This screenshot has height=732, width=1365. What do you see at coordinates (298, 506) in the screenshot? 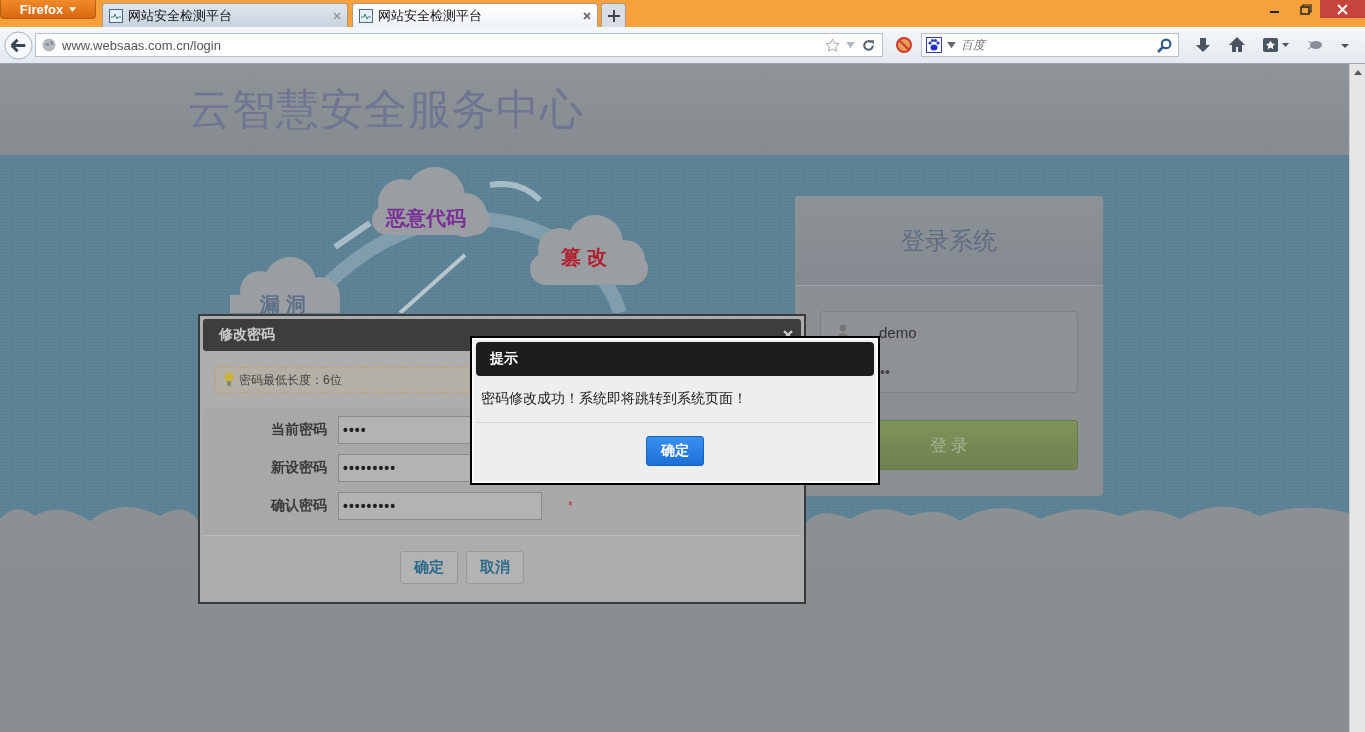
I see `field-label: 确认密码` at bounding box center [298, 506].